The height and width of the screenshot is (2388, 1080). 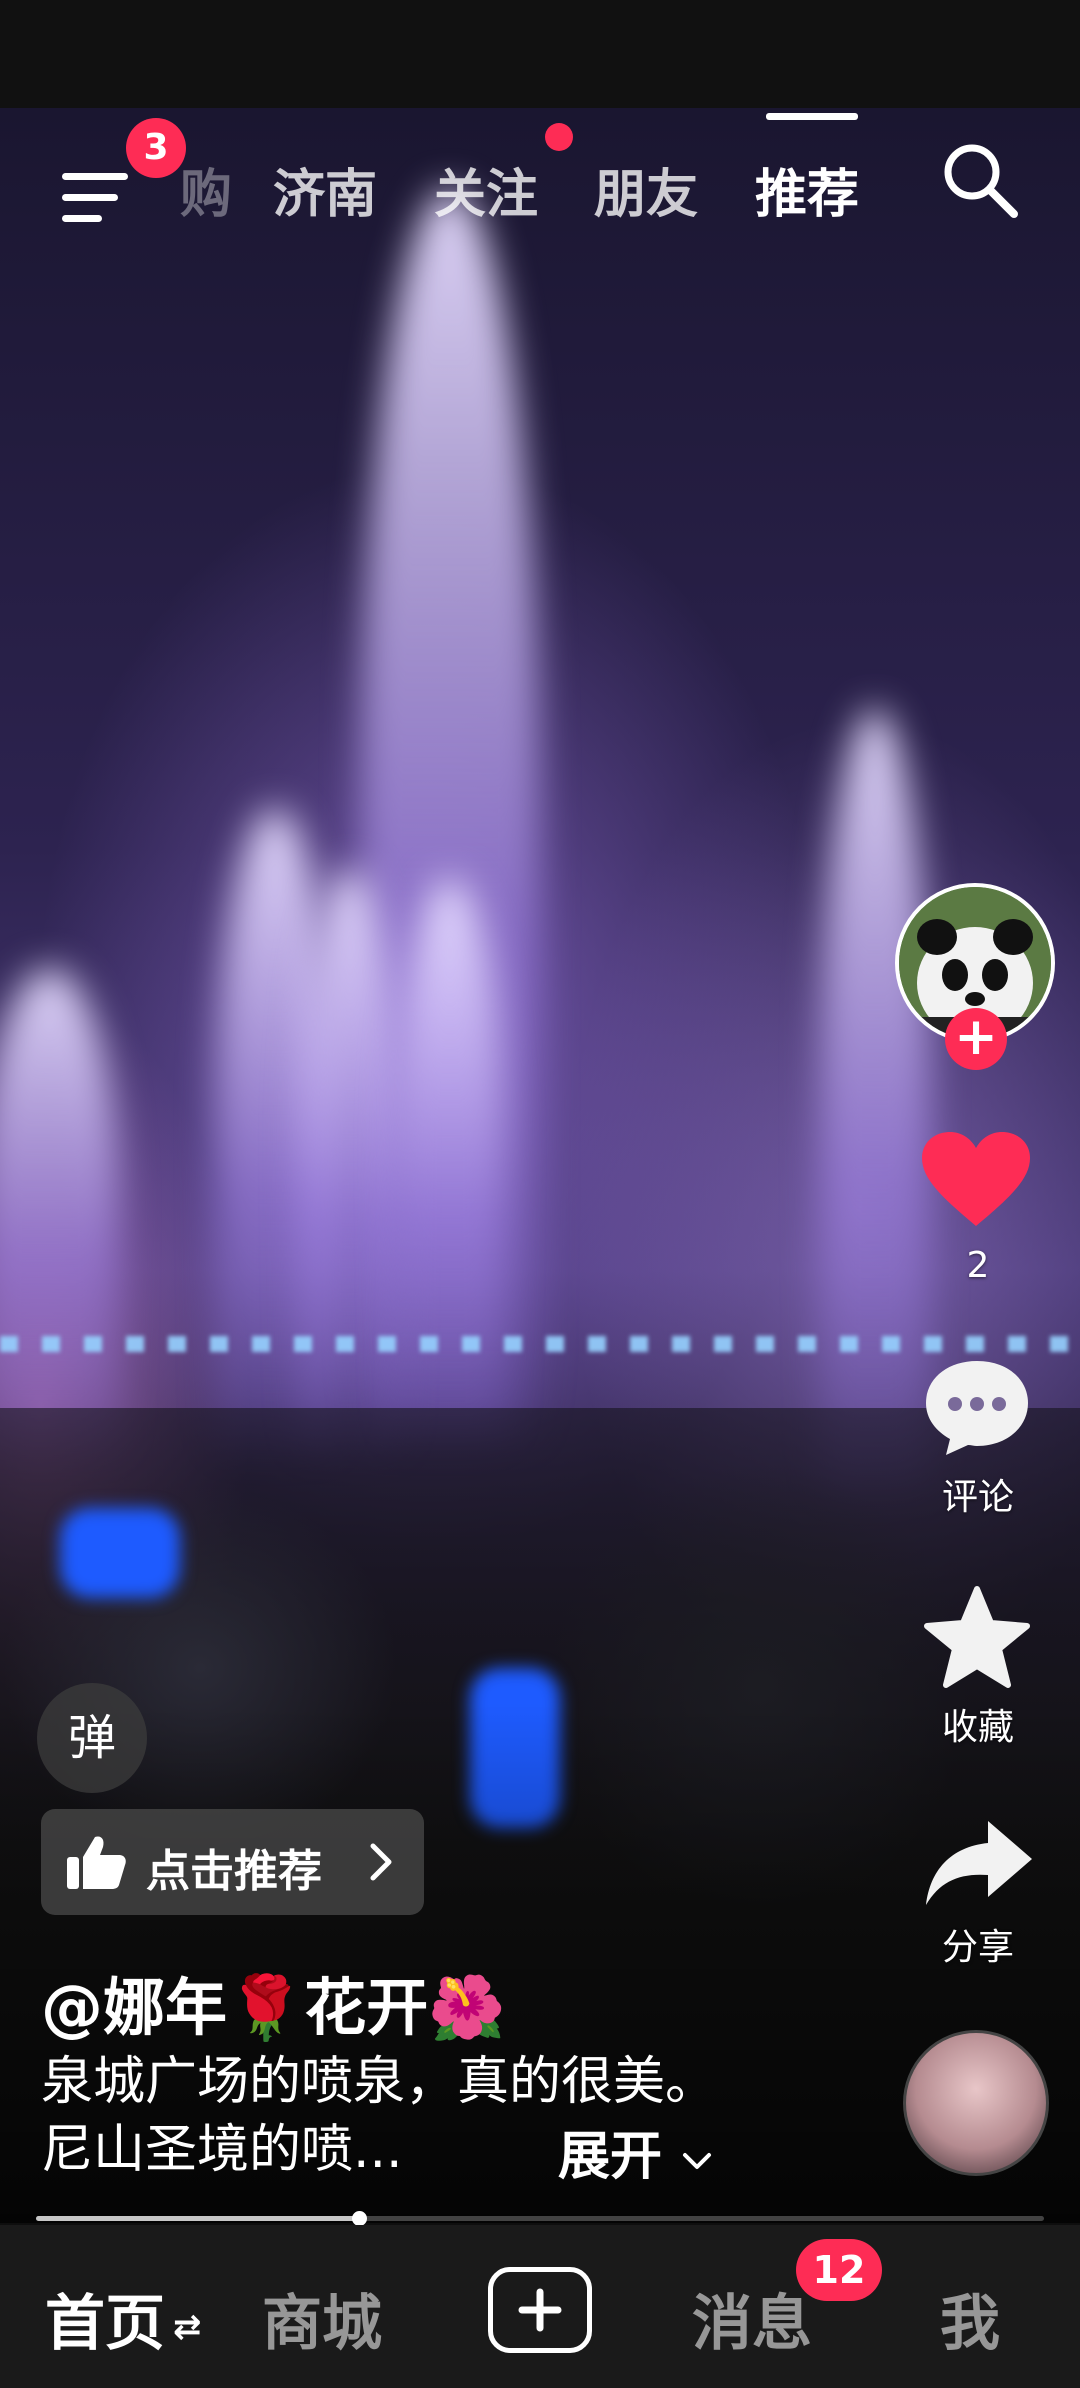 I want to click on share-button, so click(x=978, y=1863).